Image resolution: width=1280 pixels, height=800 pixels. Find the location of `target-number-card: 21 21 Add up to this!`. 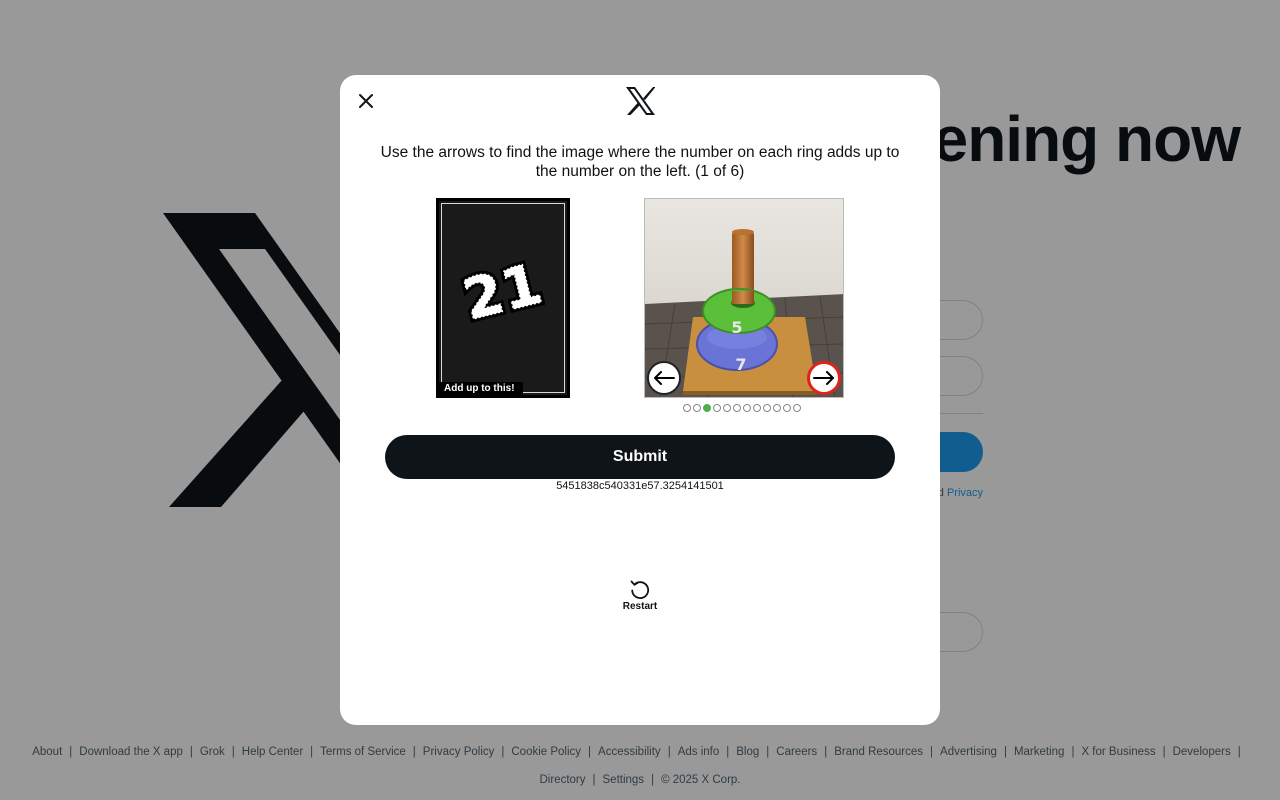

target-number-card: 21 21 Add up to this! is located at coordinates (503, 298).